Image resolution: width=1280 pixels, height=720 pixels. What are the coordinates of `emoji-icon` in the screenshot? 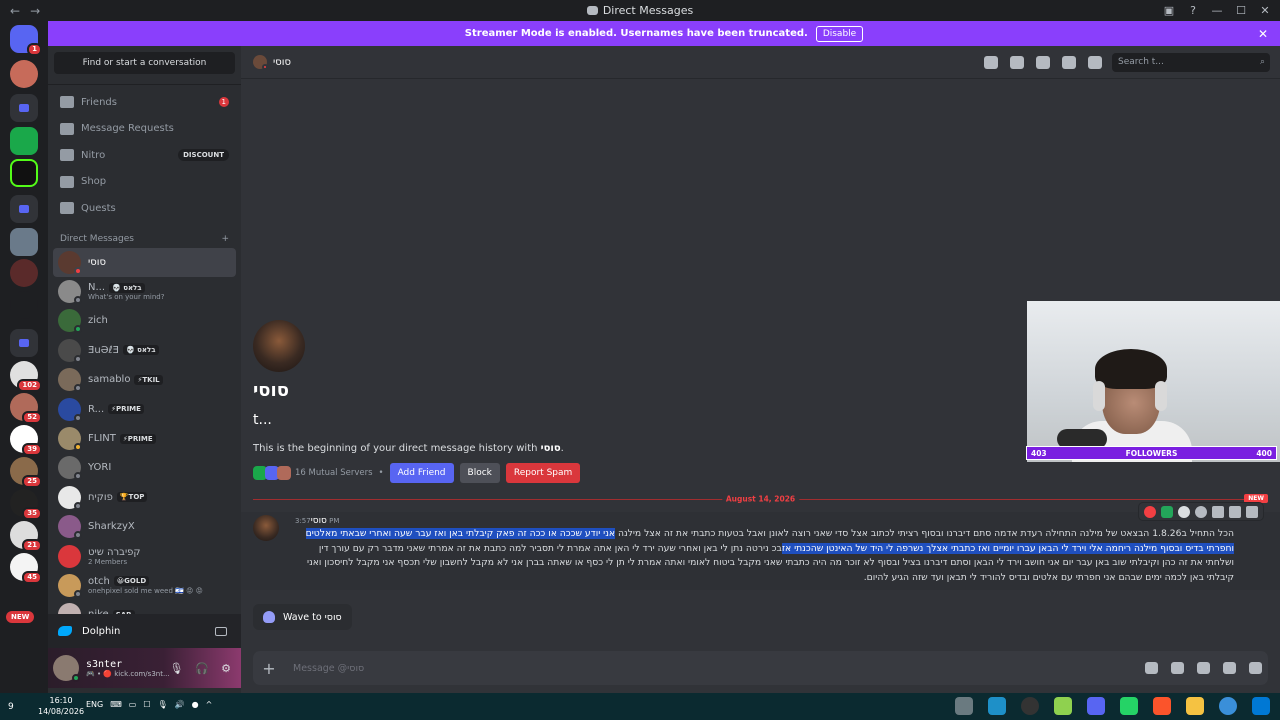 It's located at (1229, 668).